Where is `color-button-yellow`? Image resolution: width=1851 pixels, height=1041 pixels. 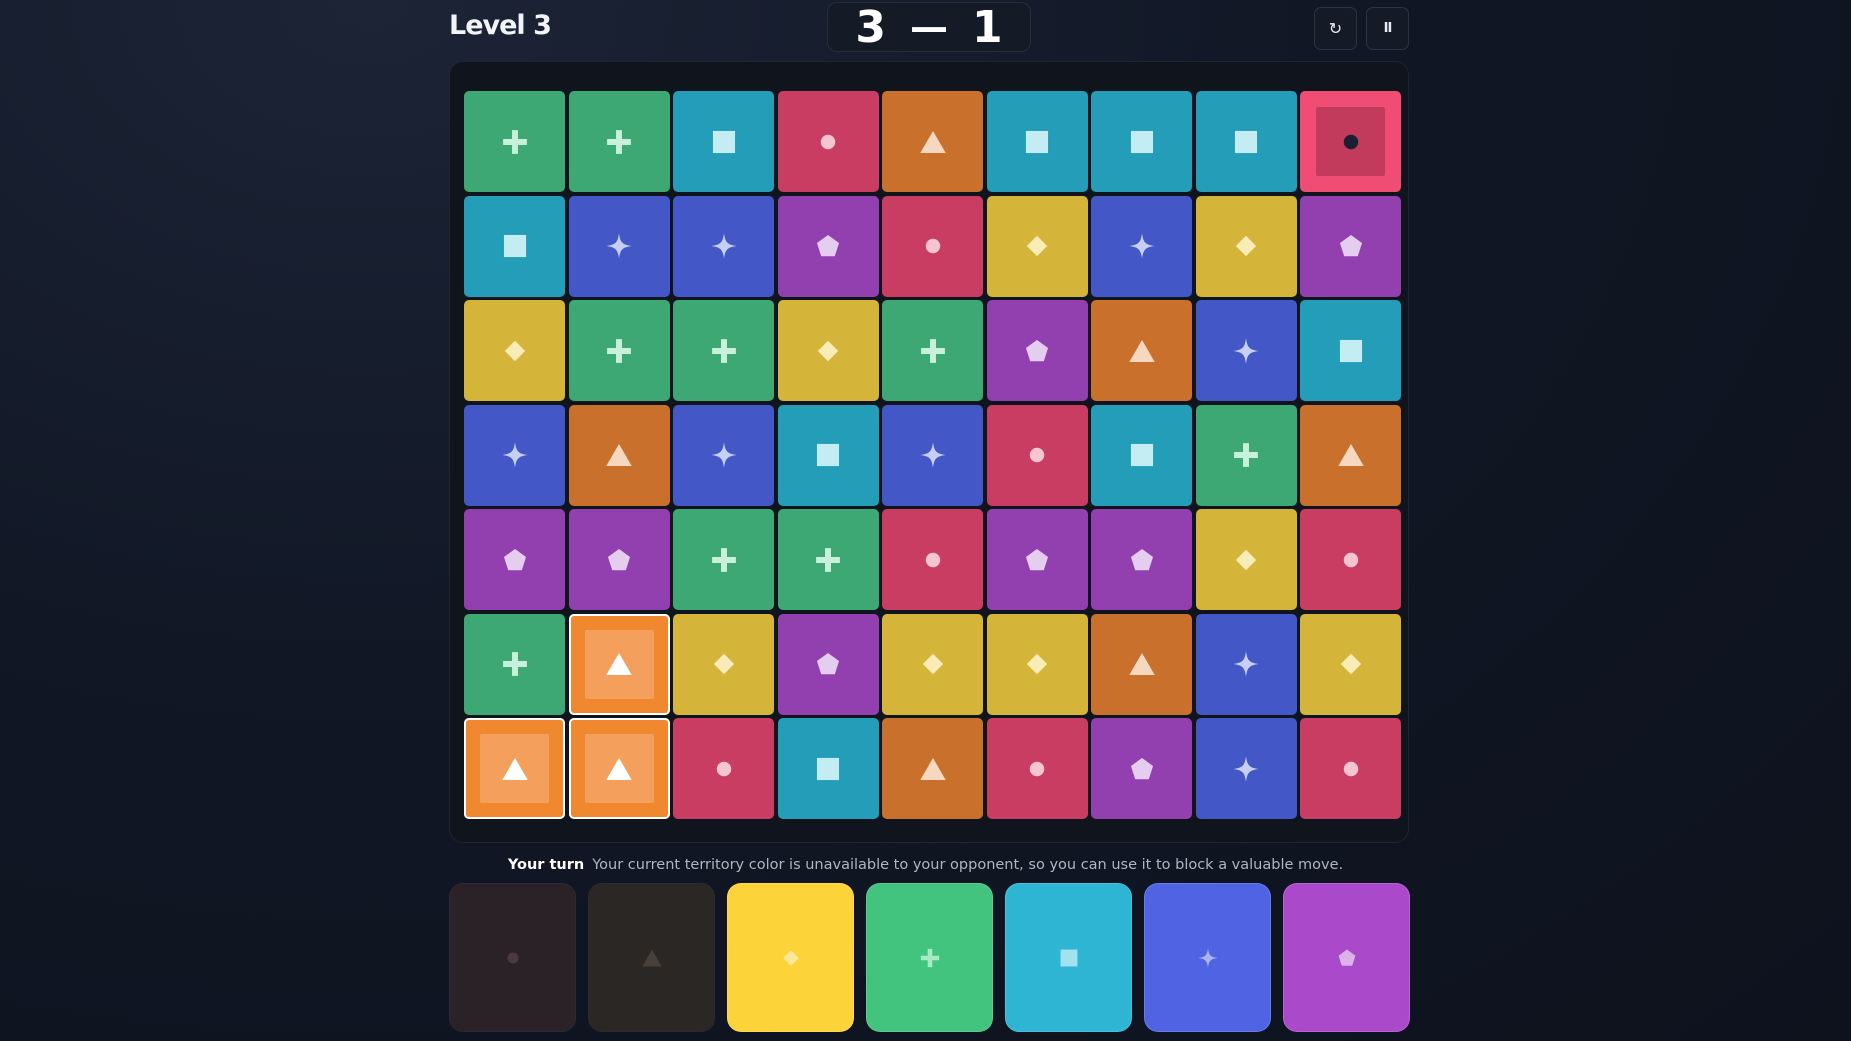
color-button-yellow is located at coordinates (790, 957).